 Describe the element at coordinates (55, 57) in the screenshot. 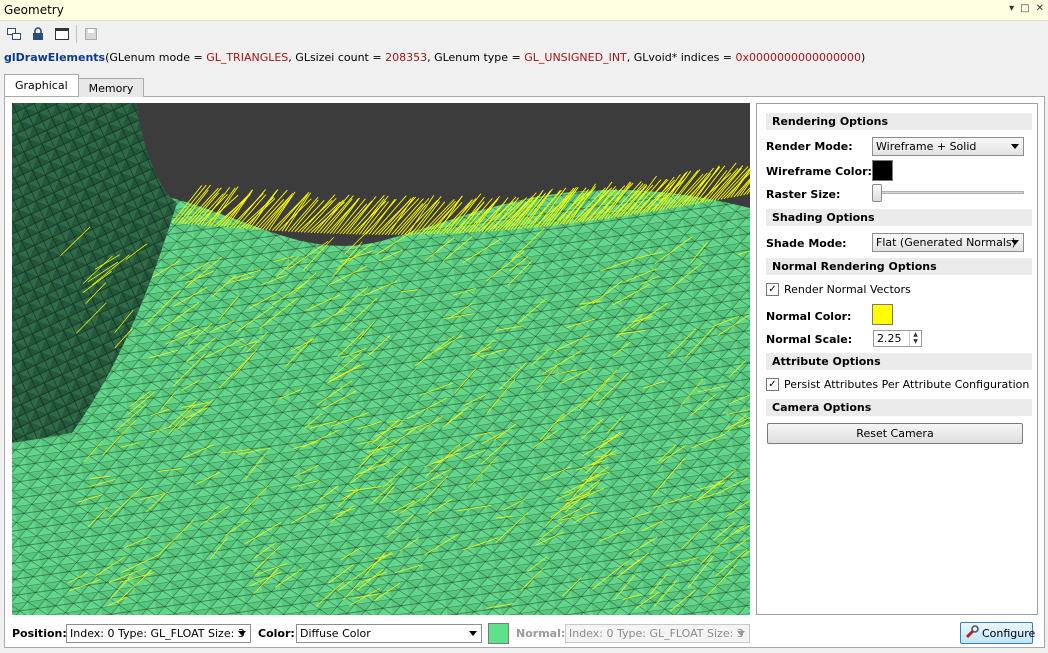

I see `function-name: glDrawElements` at that location.